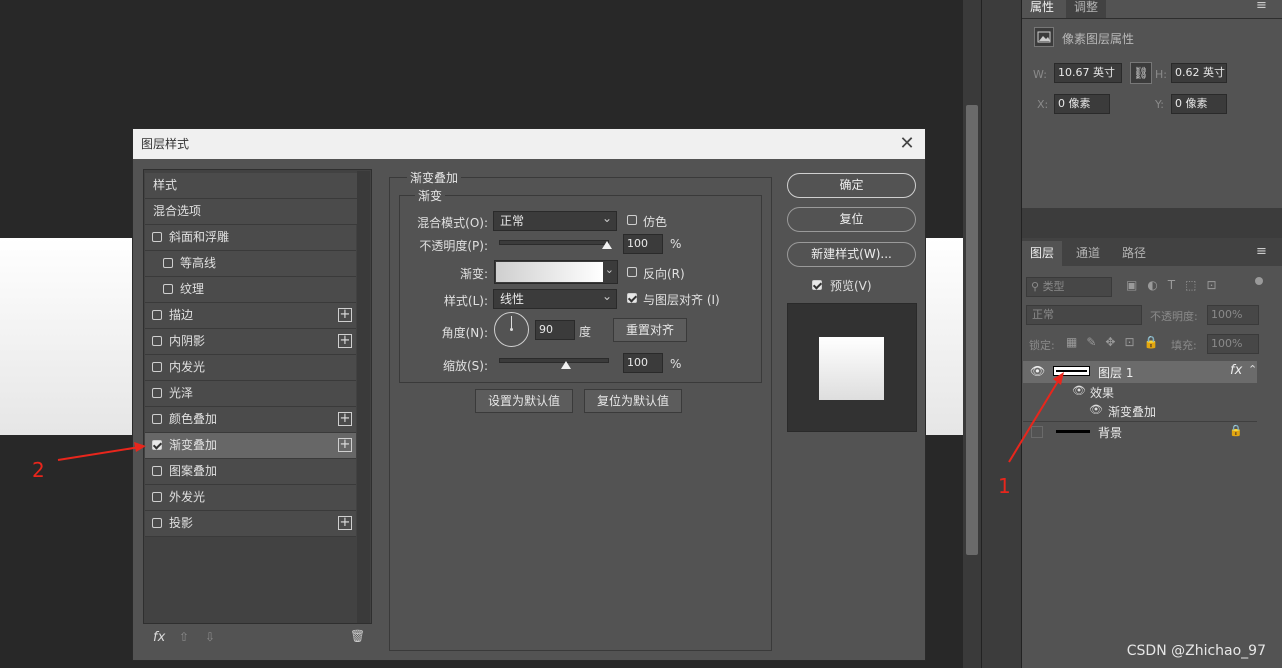 This screenshot has width=1282, height=668. I want to click on annotation-2: 2, so click(38, 470).